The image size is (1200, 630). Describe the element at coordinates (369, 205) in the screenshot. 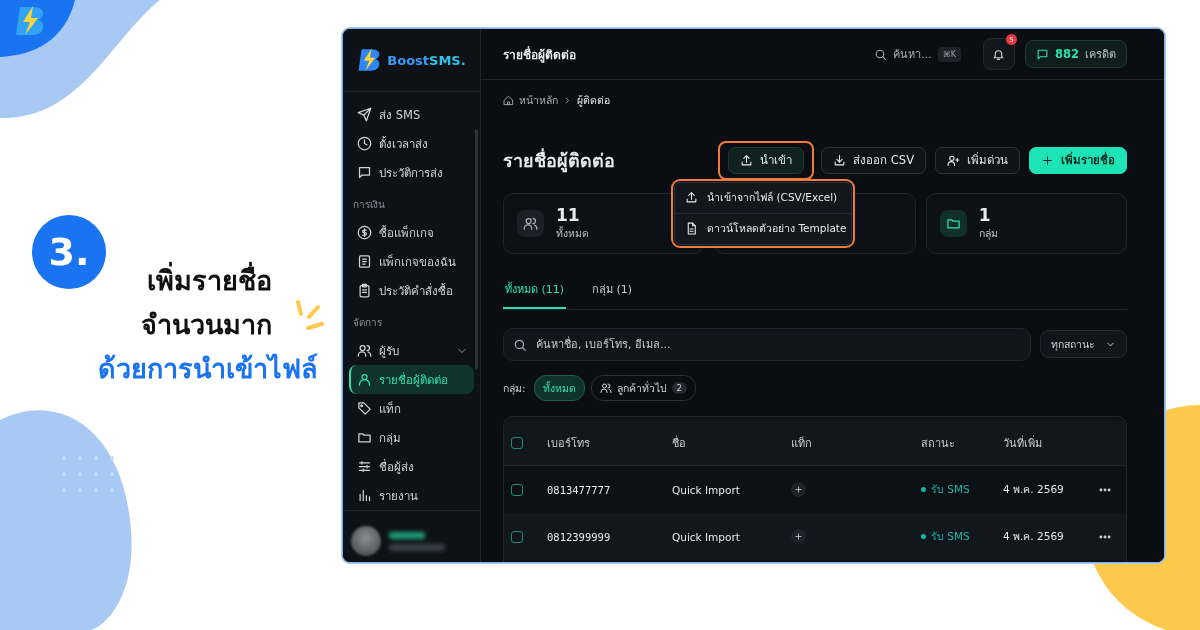

I see `section-title: การเงิน` at that location.